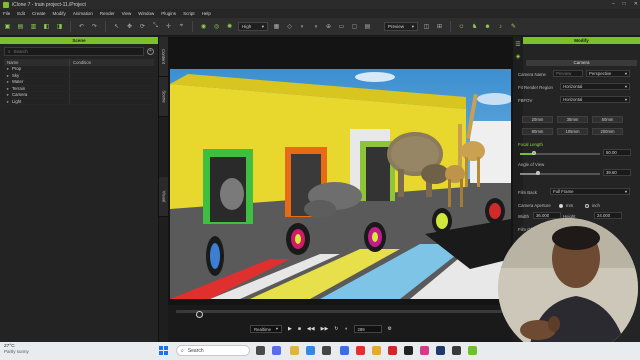  What do you see at coordinates (513, 26) in the screenshot?
I see `paint-icon: ✎` at bounding box center [513, 26].